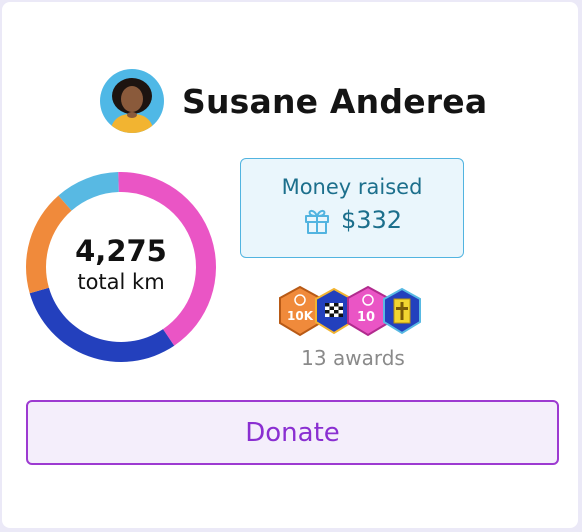 This screenshot has height=532, width=582. I want to click on donut-center: 4,275 total km, so click(121, 267).